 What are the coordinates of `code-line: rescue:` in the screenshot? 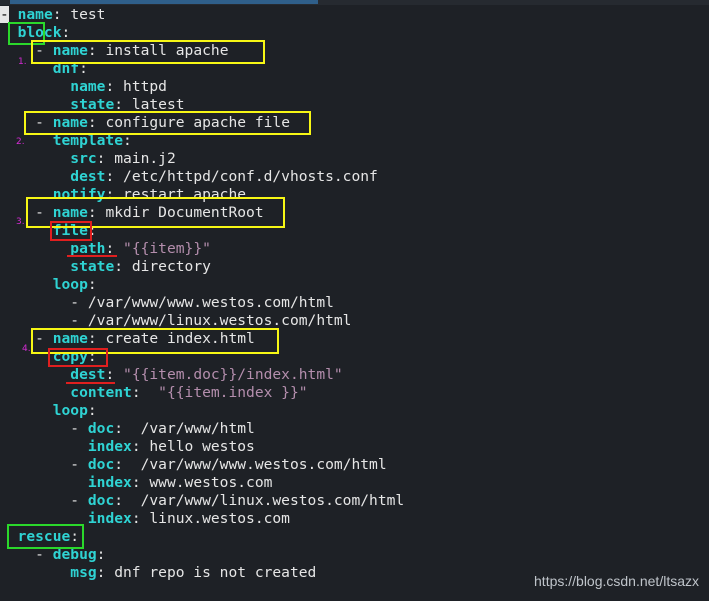 It's located at (40, 537).